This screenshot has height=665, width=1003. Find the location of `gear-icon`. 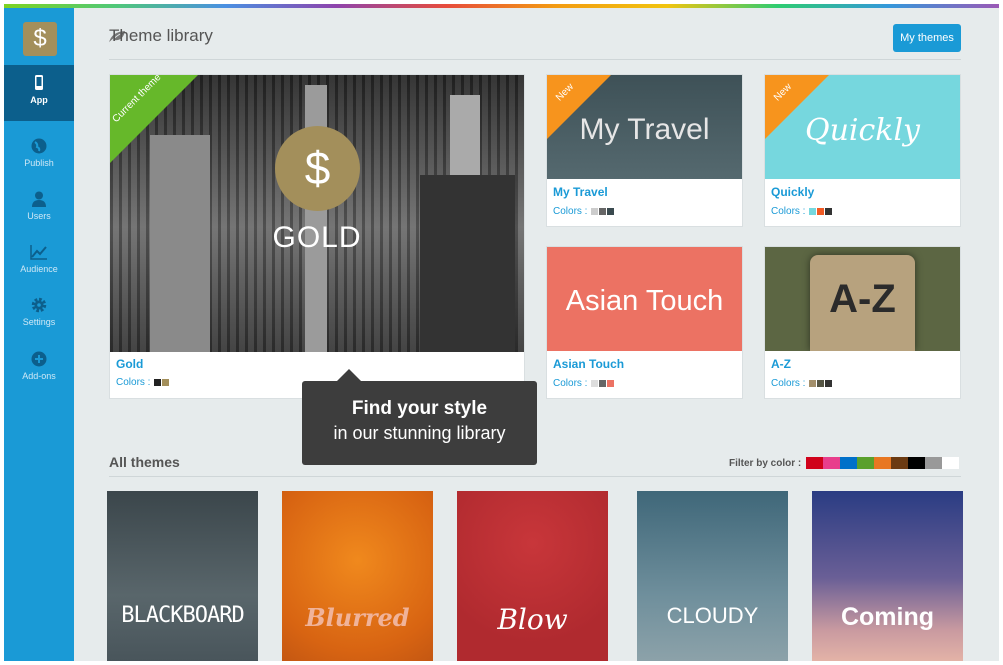

gear-icon is located at coordinates (39, 305).